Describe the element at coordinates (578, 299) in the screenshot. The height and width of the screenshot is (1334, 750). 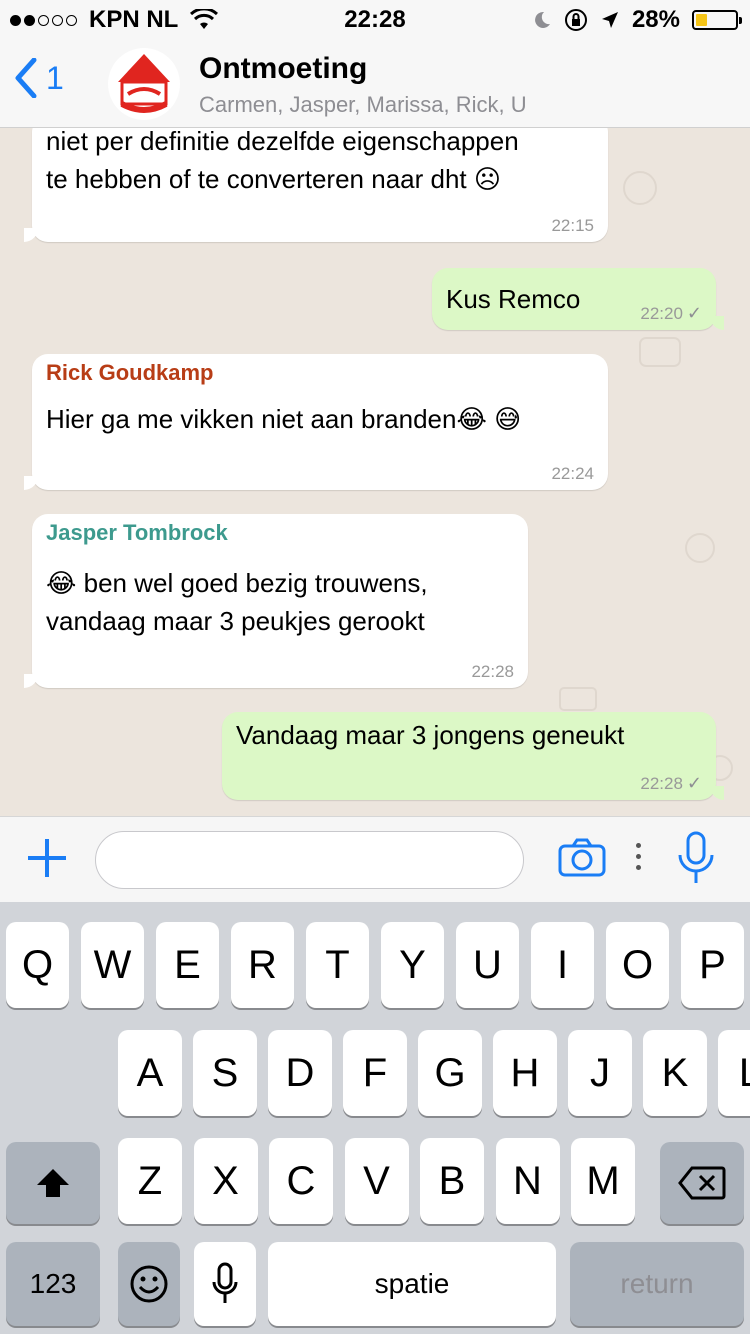
I see `message-bubble-outgoing: Kus Remco 22:20 ✓` at that location.